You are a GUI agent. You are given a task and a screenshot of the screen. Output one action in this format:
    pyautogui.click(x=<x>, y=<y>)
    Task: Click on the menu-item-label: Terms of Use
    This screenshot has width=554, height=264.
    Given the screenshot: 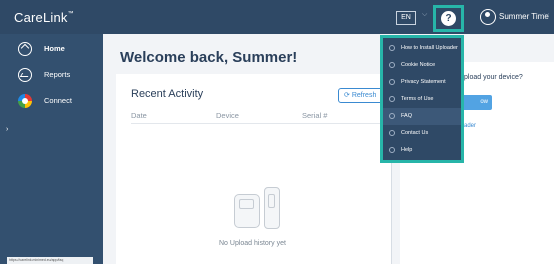 What is the action you would take?
    pyautogui.click(x=417, y=99)
    